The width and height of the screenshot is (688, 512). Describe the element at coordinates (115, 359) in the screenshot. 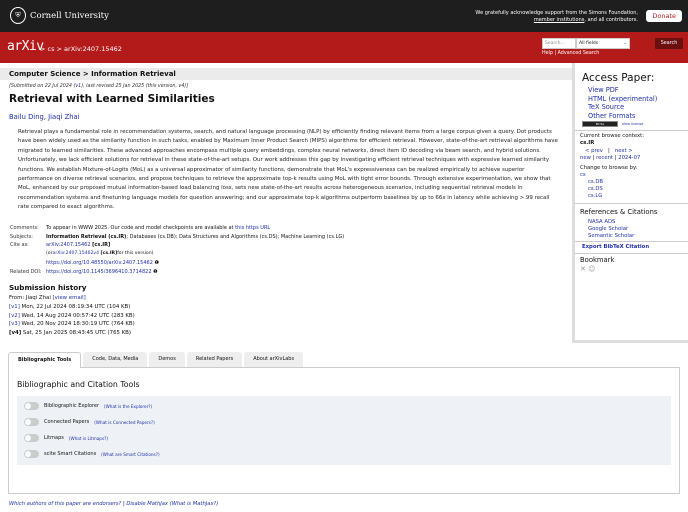

I see `tab-code-data-media: Code, Data, Media` at that location.